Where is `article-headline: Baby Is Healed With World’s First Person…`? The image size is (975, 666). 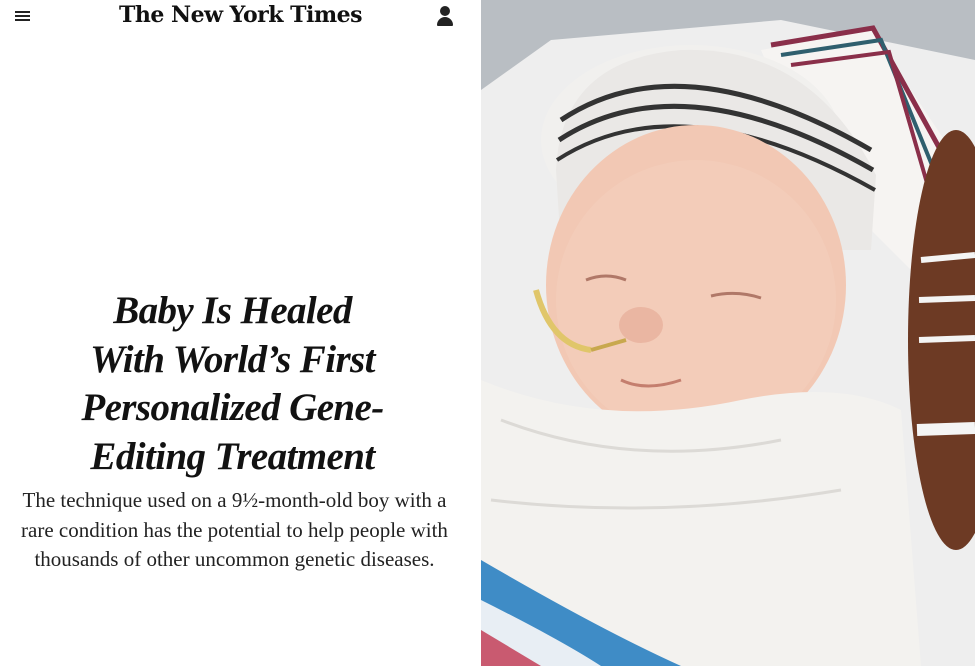
article-headline: Baby Is Healed With World’s First Person… is located at coordinates (232, 384).